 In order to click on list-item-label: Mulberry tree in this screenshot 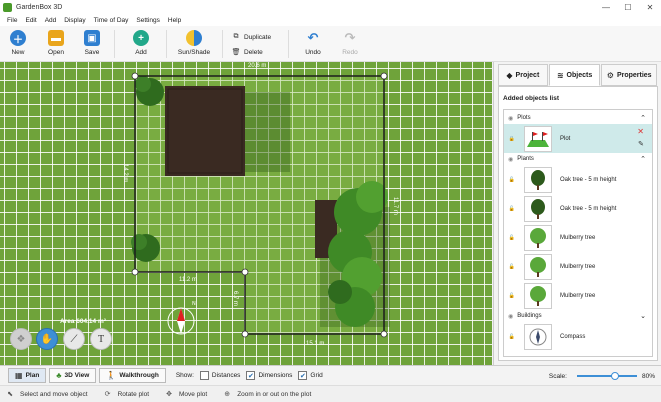, I will do `click(578, 237)`.